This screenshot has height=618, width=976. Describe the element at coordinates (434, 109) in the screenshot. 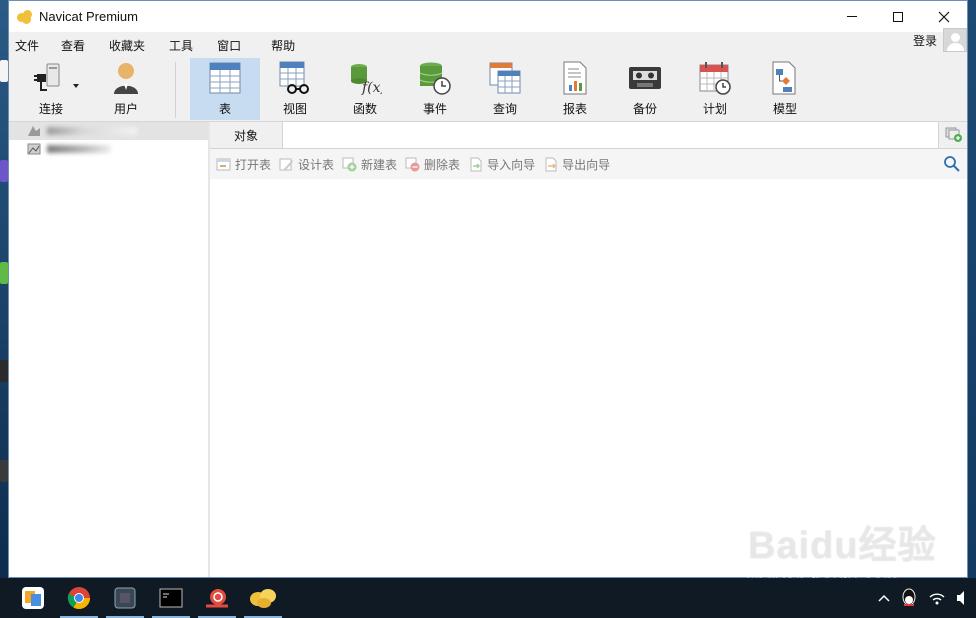

I see `event-label: 事件` at that location.